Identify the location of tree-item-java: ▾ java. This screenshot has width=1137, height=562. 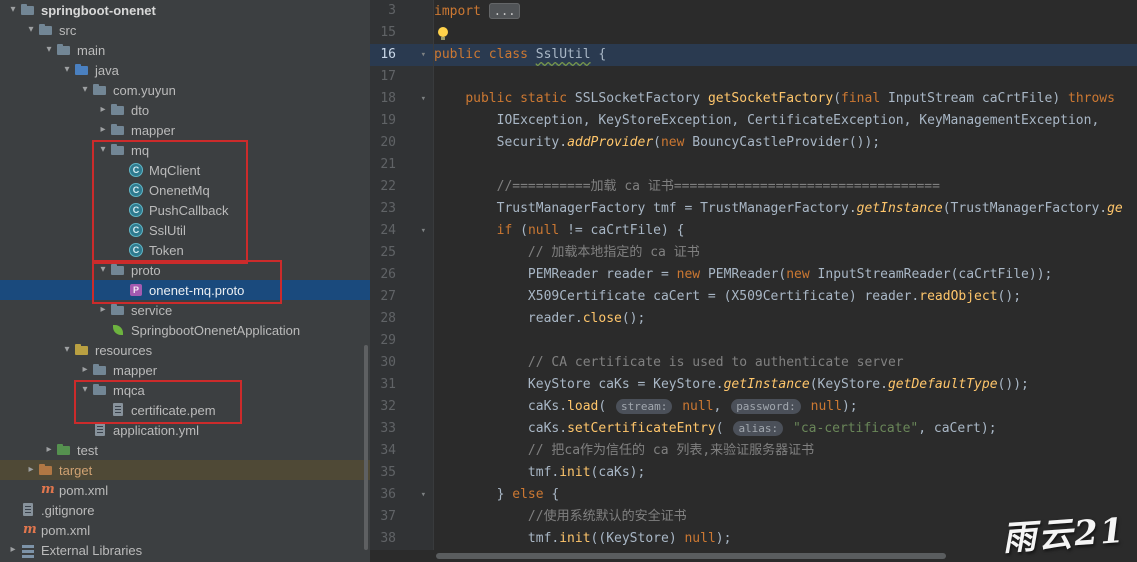
(185, 70).